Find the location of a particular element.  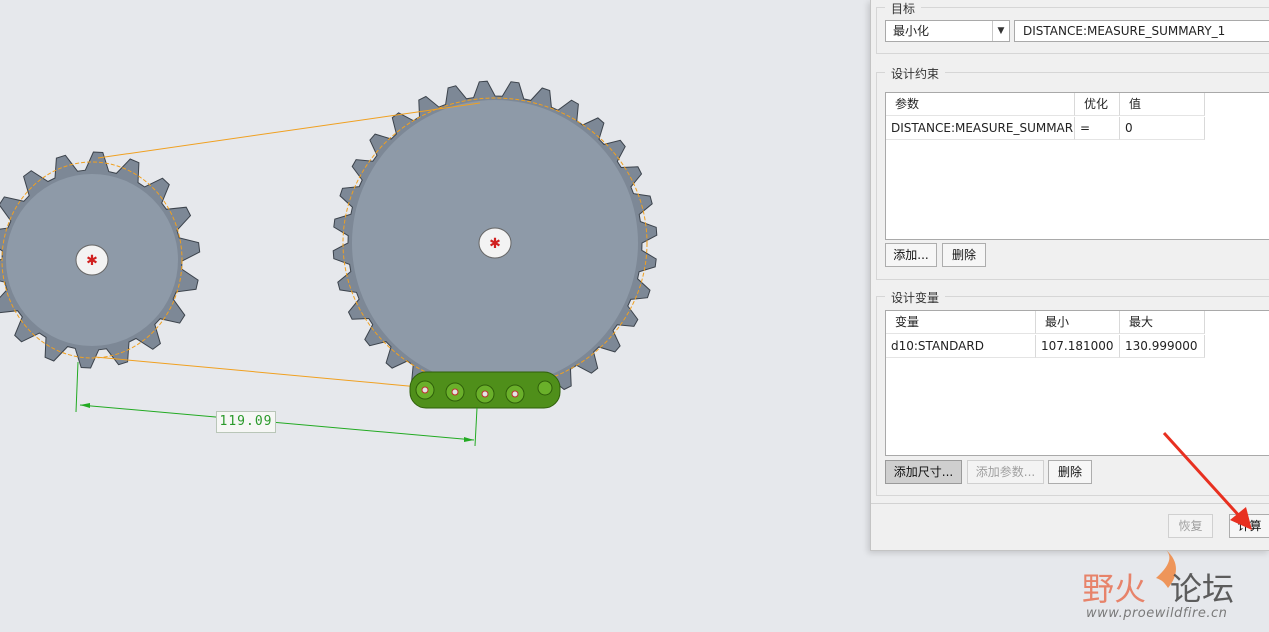

dimension-value: 119.09 is located at coordinates (246, 422).